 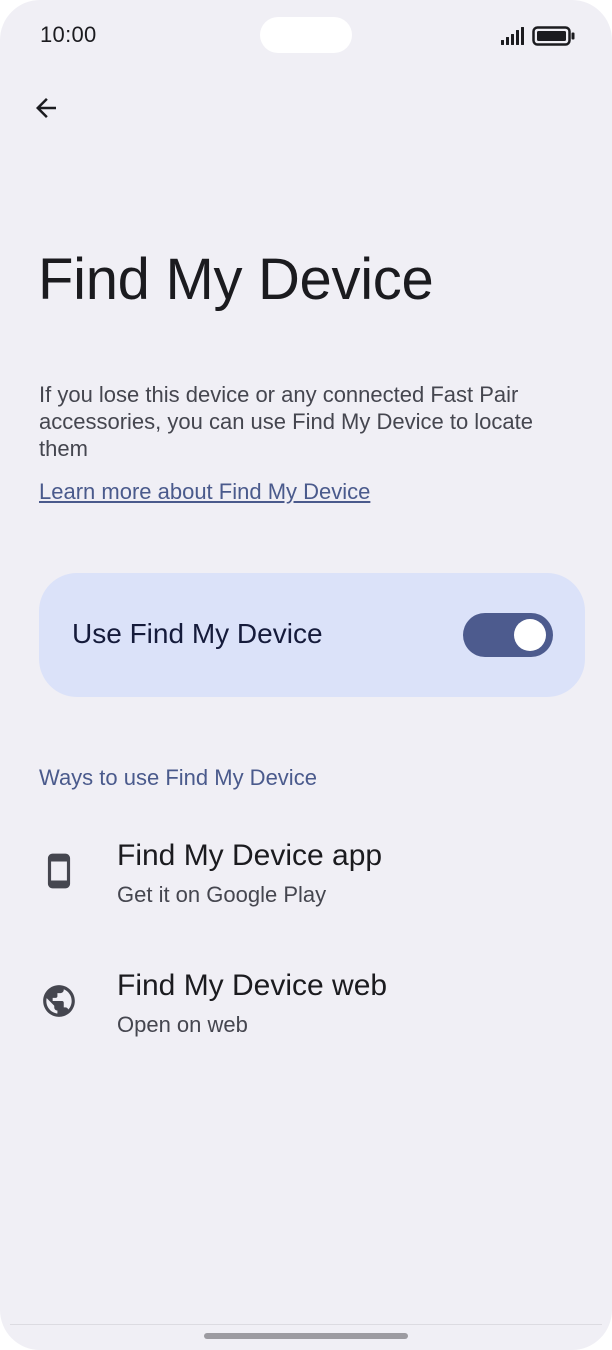 I want to click on arrow-back-icon, so click(x=46, y=108).